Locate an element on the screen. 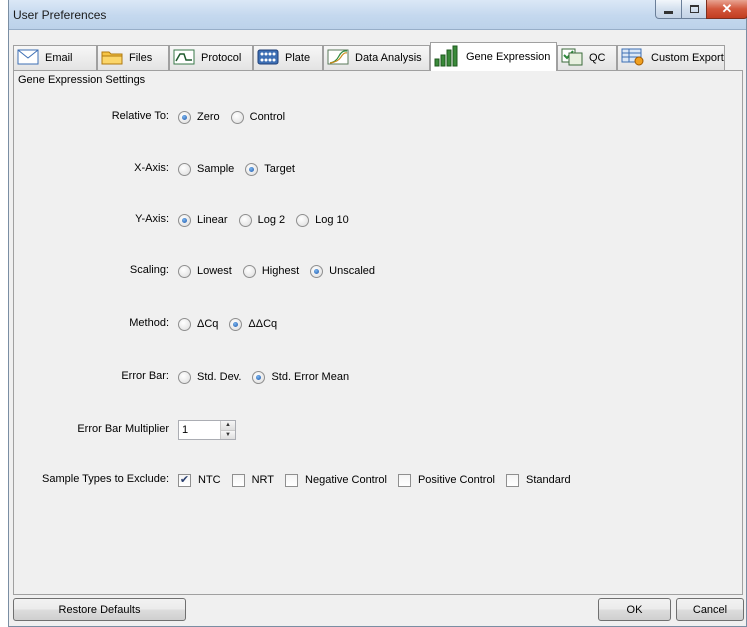 This screenshot has width=747, height=627. error-bar-multiplier-label: Error Bar Multiplier is located at coordinates (123, 429).